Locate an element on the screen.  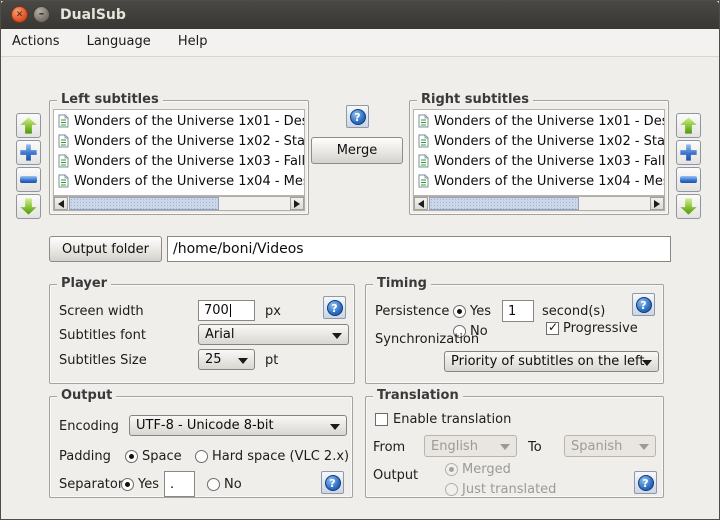
subtitles-font-value: Arial is located at coordinates (220, 334).